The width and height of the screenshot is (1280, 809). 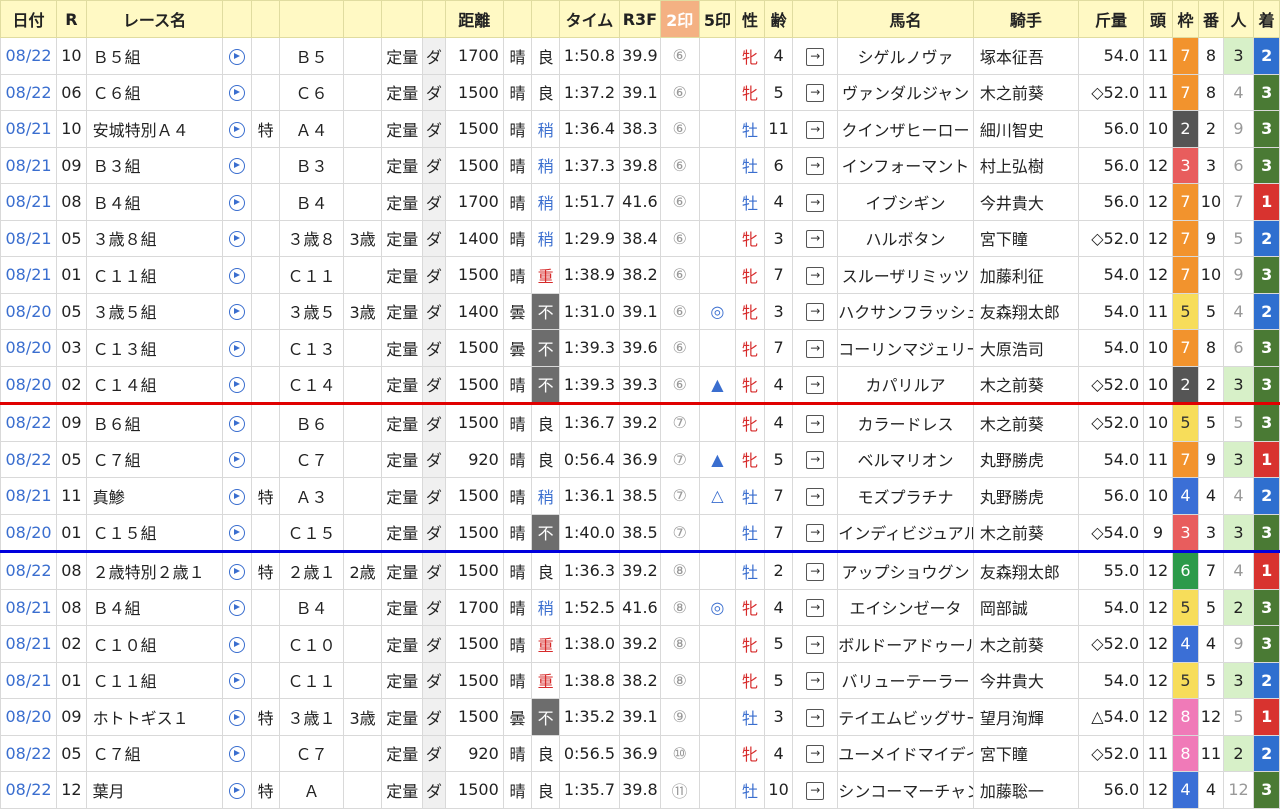 What do you see at coordinates (29, 19) in the screenshot?
I see `col-date: 日付` at bounding box center [29, 19].